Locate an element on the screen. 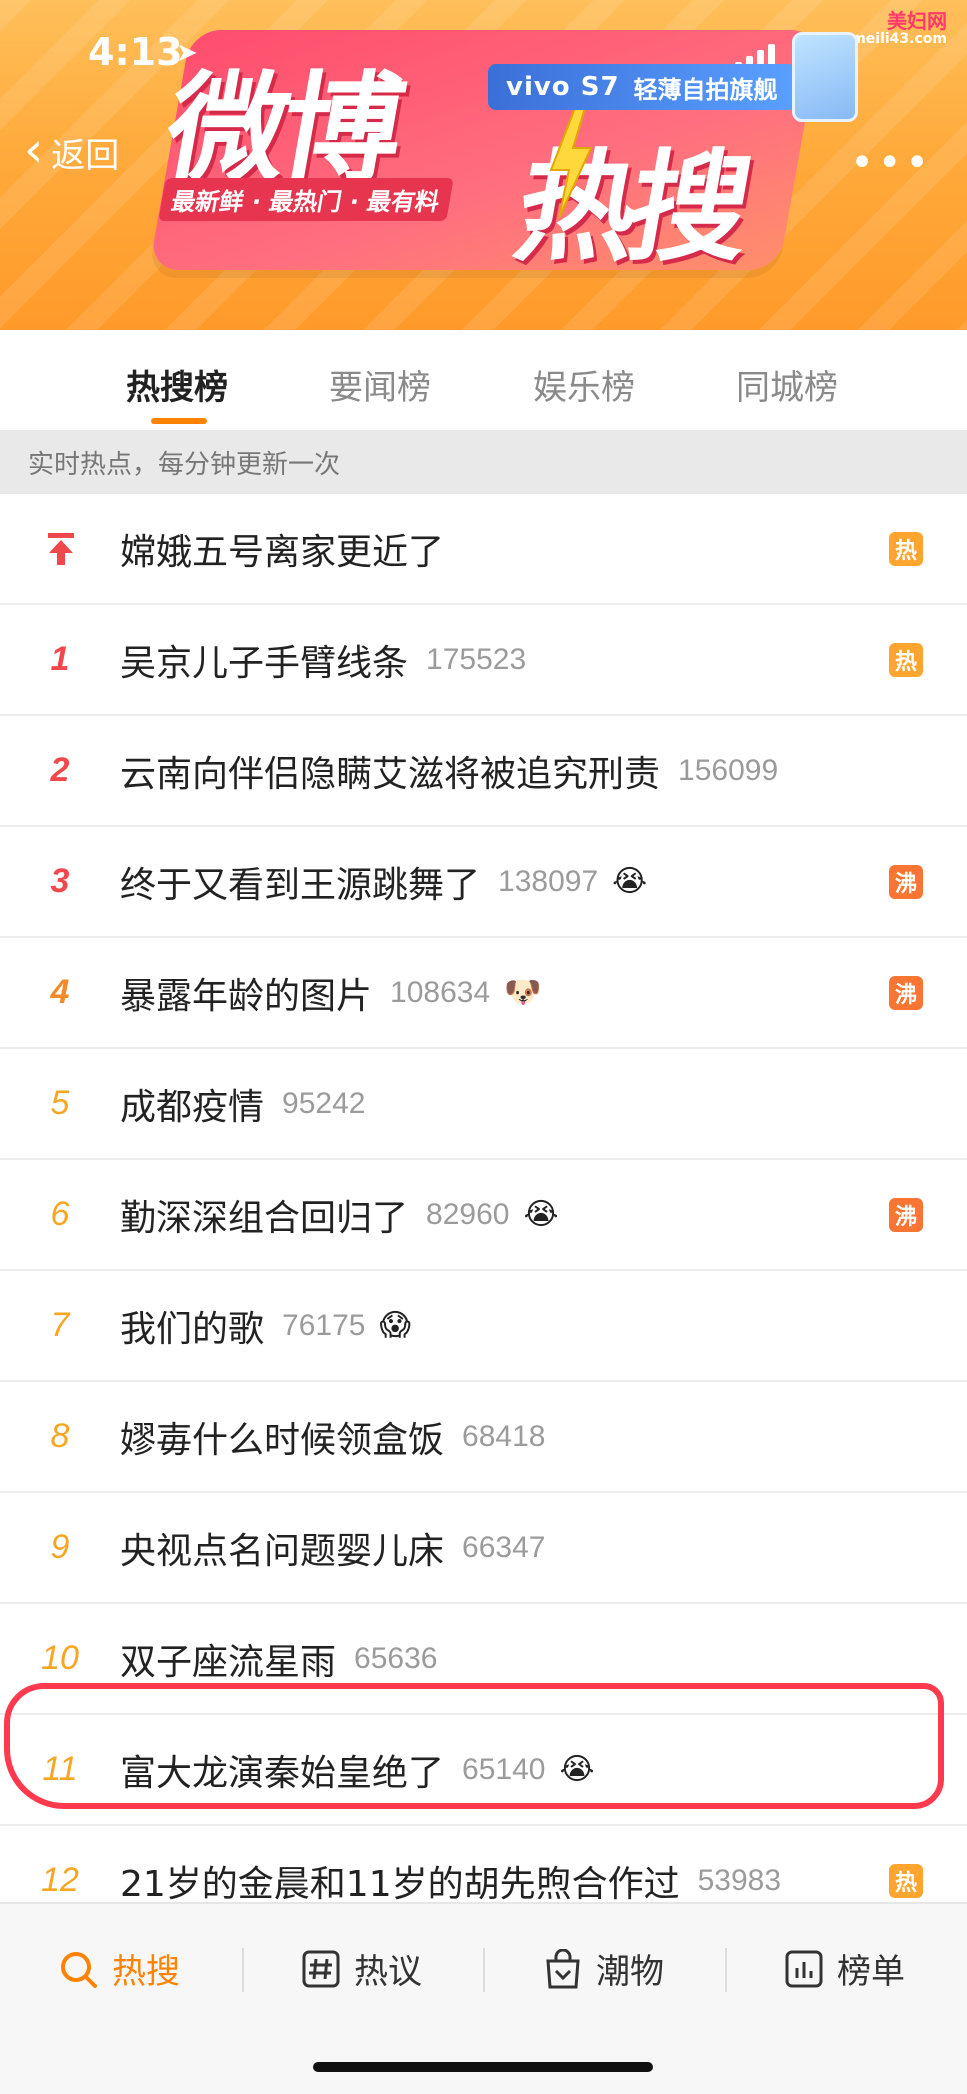 Image resolution: width=967 pixels, height=2094 pixels. title-text: 央视点名问题婴儿床 is located at coordinates (282, 1551).